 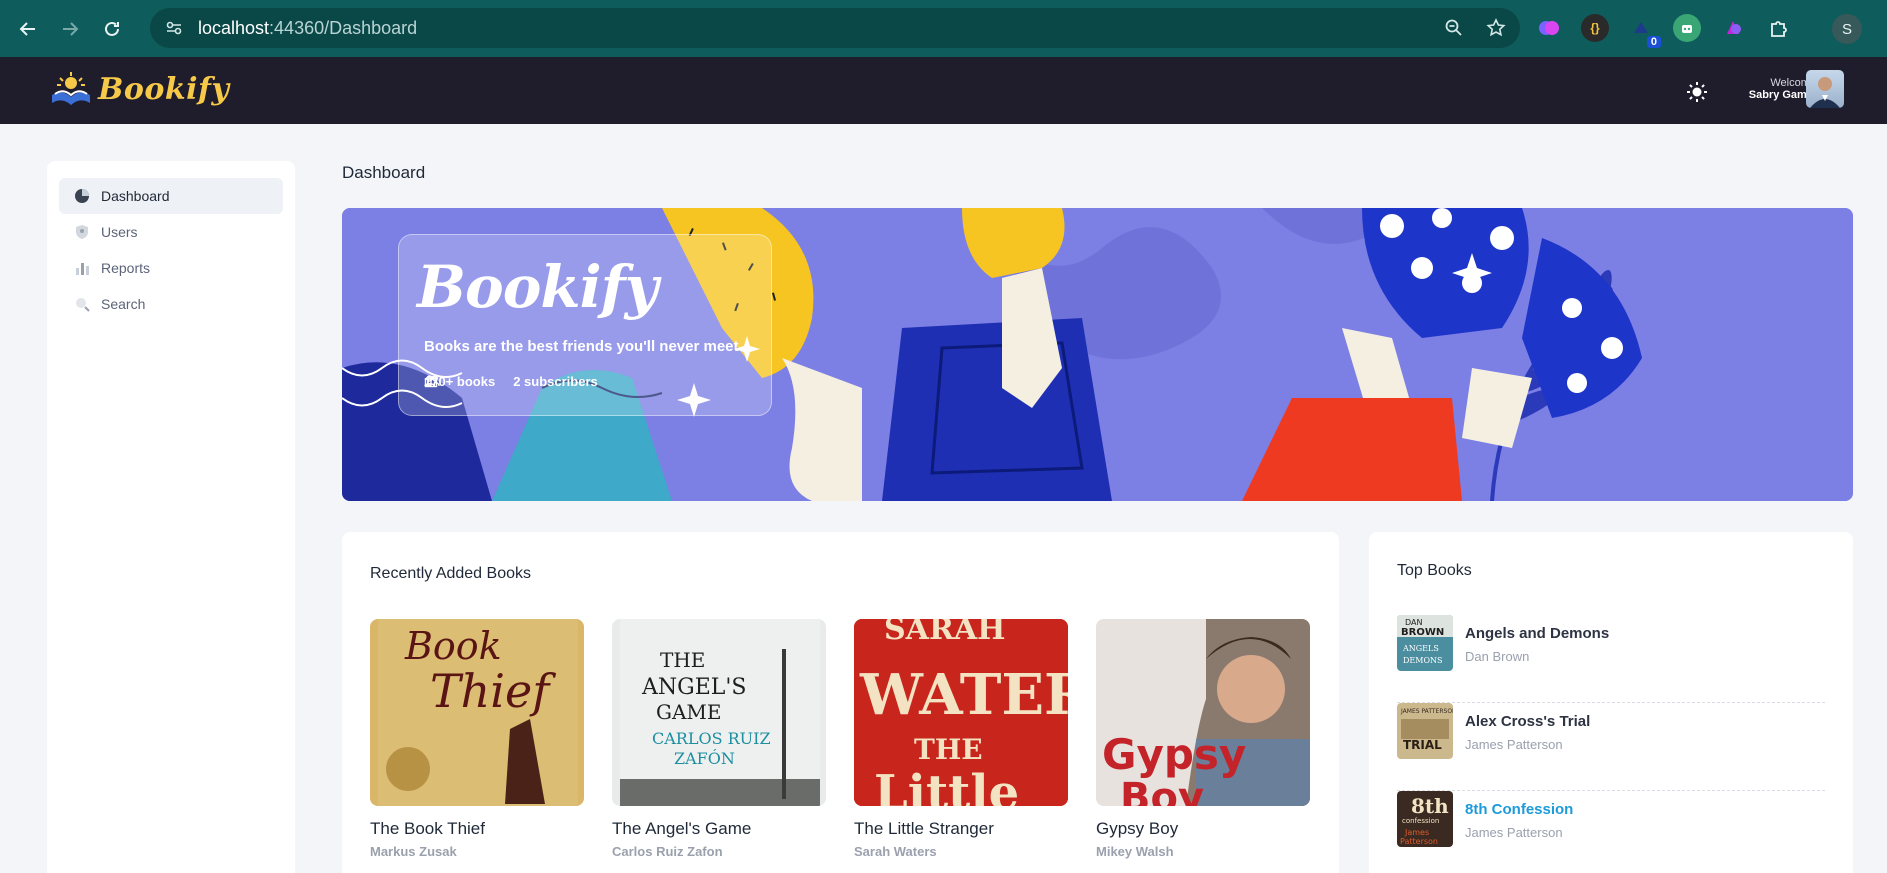 I want to click on svg-text: Boy, so click(x=1162, y=790).